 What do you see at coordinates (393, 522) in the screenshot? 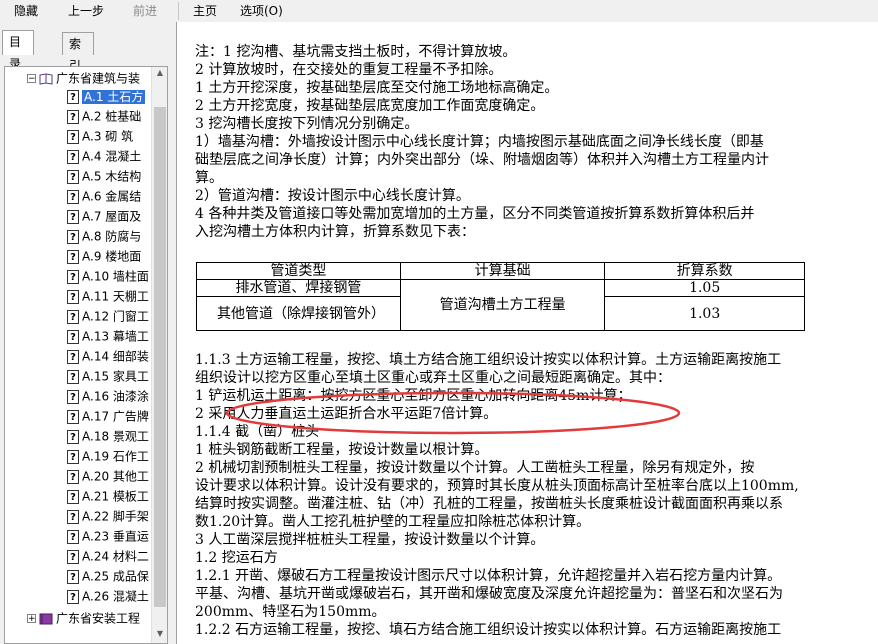
I see `content-text-line: 数1.20计算。凿人工挖孔桩护壁的工程量应扣除桩芯体积计算。` at bounding box center [393, 522].